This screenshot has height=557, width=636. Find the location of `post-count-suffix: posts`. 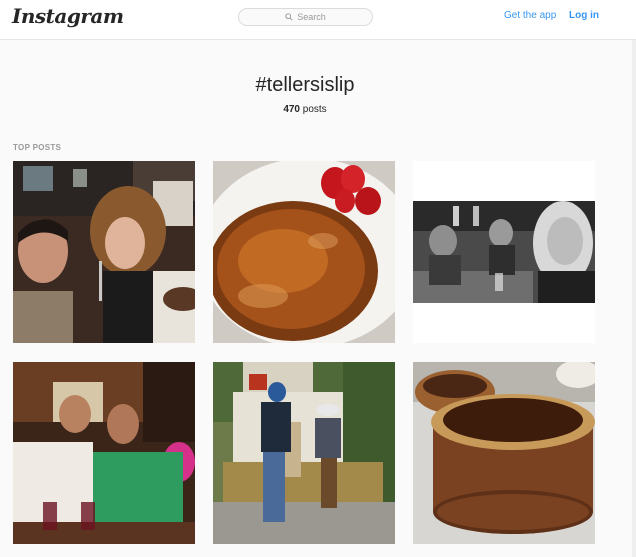

post-count-suffix: posts is located at coordinates (313, 109).